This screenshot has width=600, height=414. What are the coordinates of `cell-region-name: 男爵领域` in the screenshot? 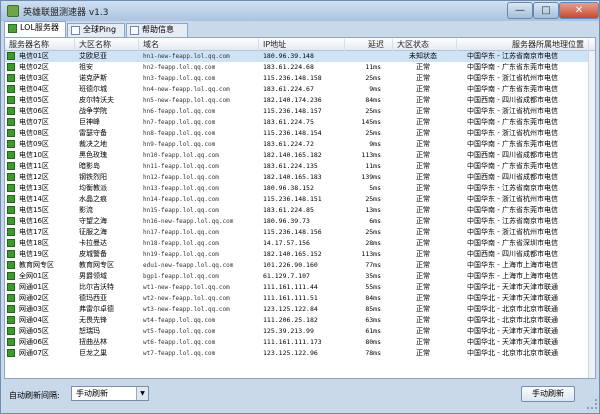 It's located at (93, 276).